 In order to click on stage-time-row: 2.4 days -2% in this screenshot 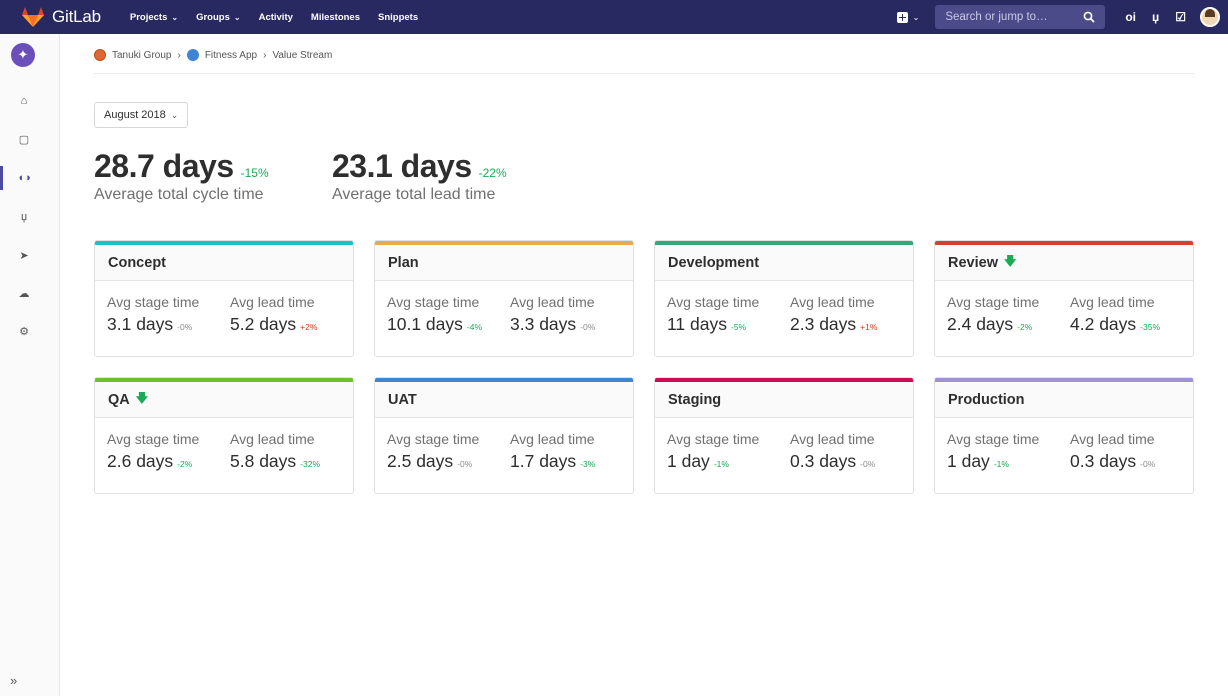, I will do `click(1008, 324)`.